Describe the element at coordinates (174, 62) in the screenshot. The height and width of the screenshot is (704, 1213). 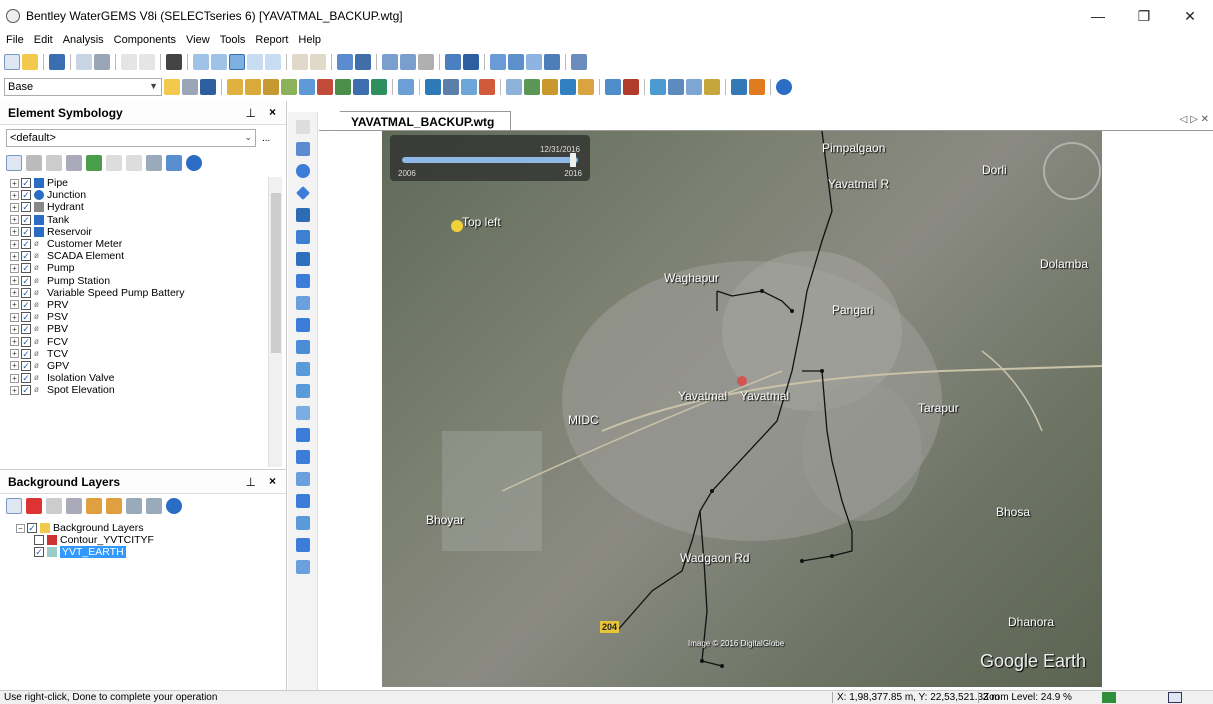
I see `find-icon` at that location.